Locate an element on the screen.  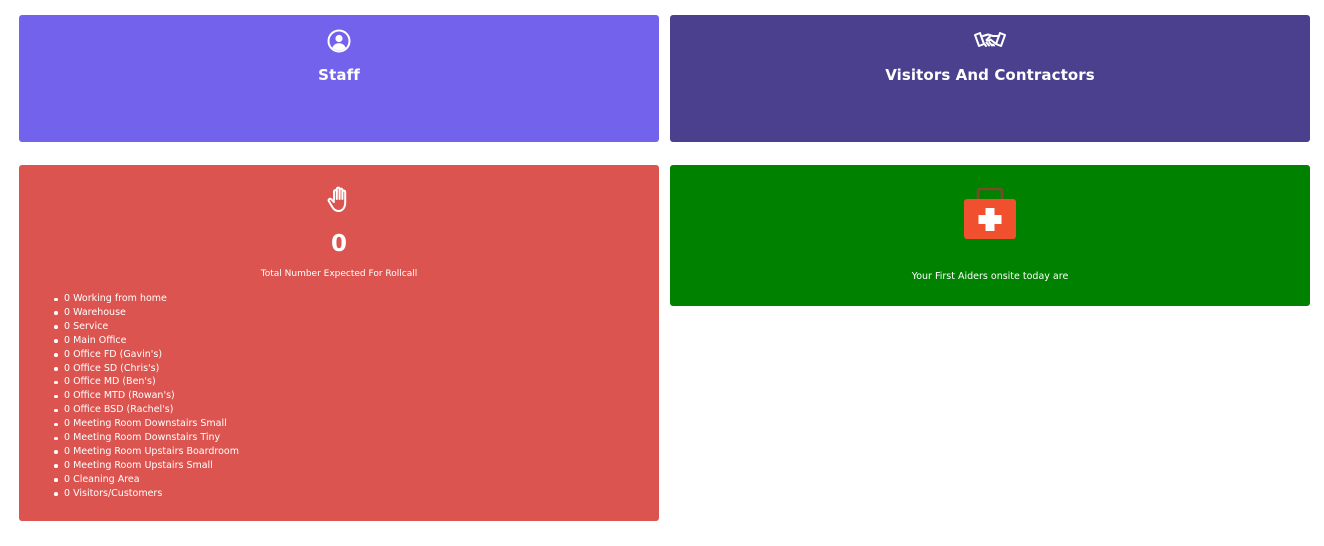
list-item: 0 Office MD (Ben's) is located at coordinates (146, 382).